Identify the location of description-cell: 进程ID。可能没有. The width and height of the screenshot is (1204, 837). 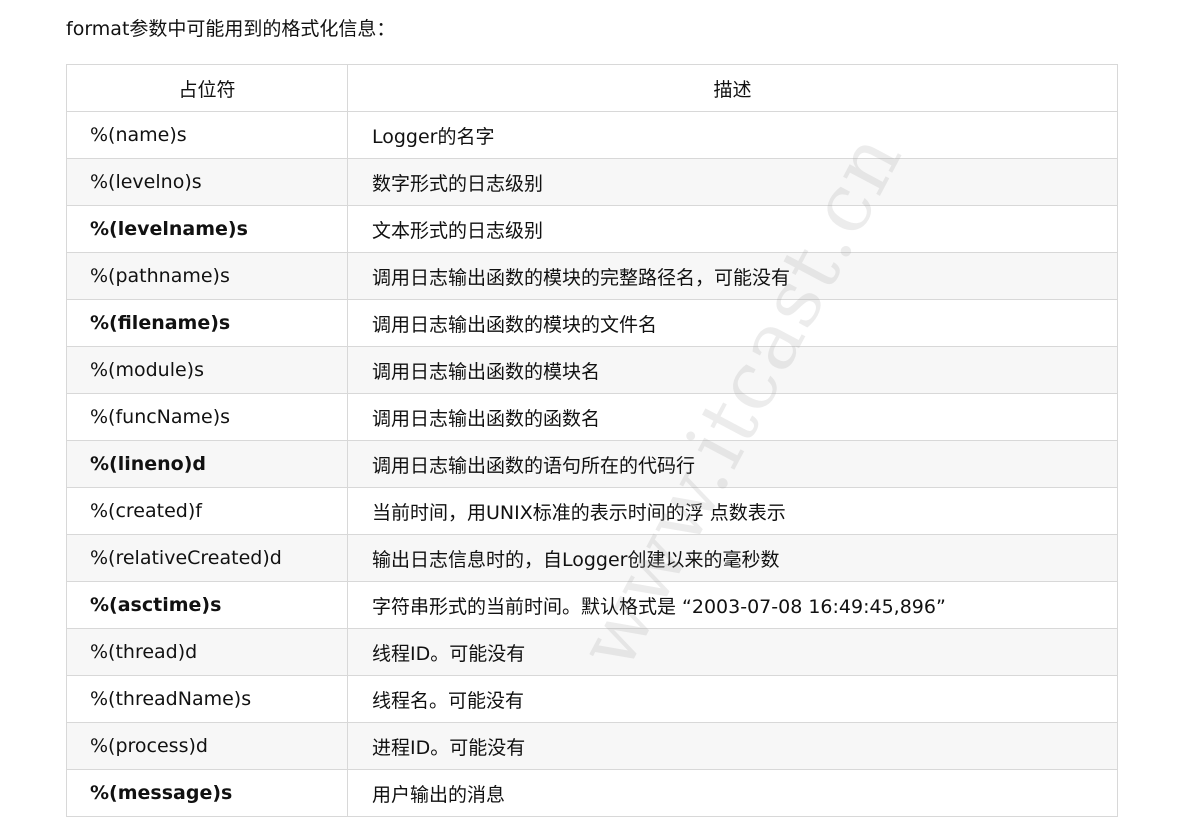
(732, 746).